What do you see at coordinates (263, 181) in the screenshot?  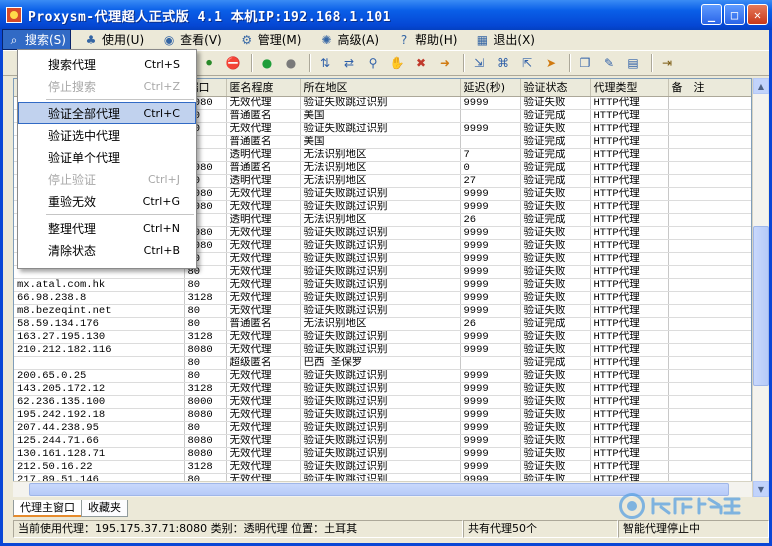 I see `table-cell: 透明代理` at bounding box center [263, 181].